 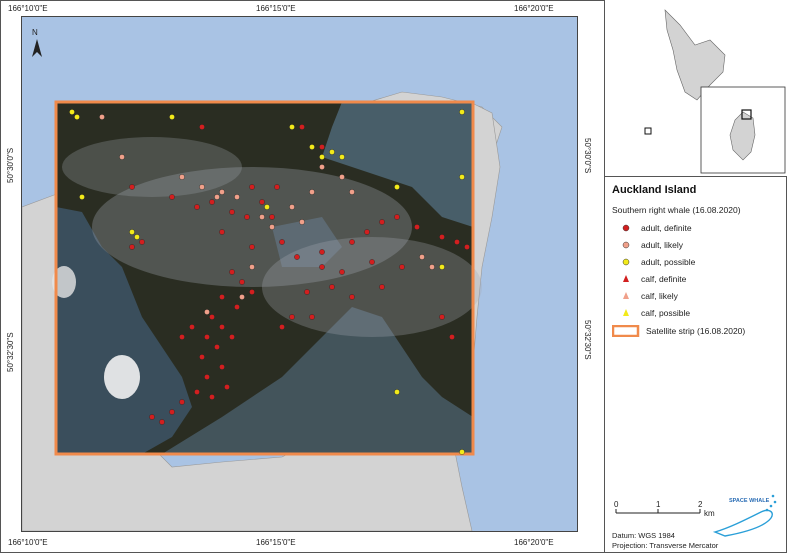 What do you see at coordinates (667, 515) in the screenshot?
I see `scale-bar: 0 1 2 km` at bounding box center [667, 515].